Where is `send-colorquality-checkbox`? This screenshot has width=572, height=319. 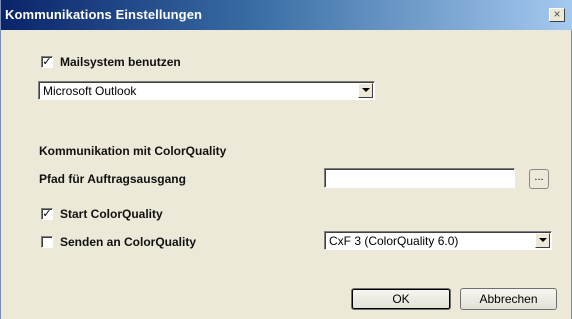
send-colorquality-checkbox is located at coordinates (47, 242).